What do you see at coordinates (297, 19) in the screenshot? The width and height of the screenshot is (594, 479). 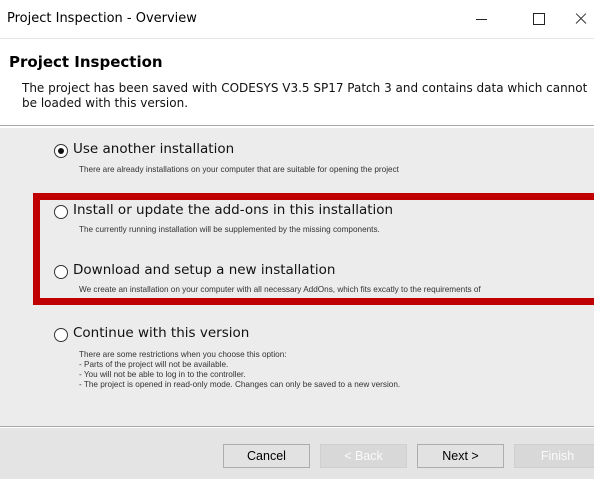 I see `title-bar: Project Inspection - Overview` at bounding box center [297, 19].